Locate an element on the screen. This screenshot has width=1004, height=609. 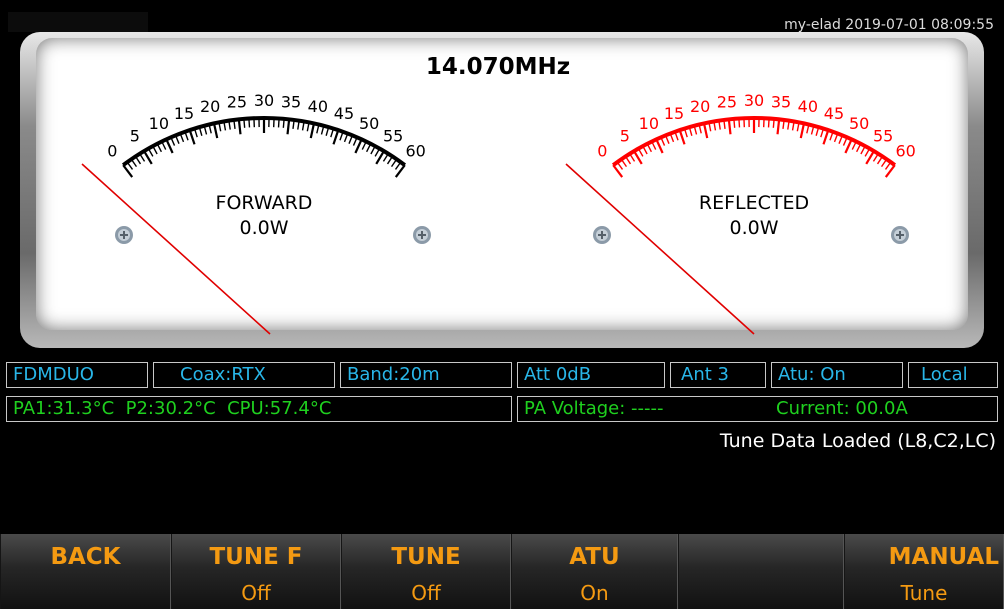
antenna-status: Ant 3 is located at coordinates (718, 375).